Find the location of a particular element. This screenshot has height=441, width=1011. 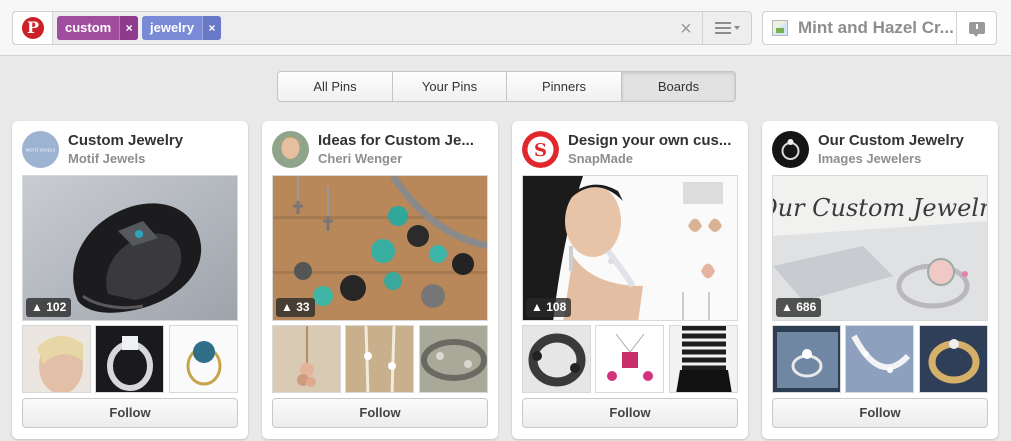

avatar-logo-text: S is located at coordinates (540, 150).